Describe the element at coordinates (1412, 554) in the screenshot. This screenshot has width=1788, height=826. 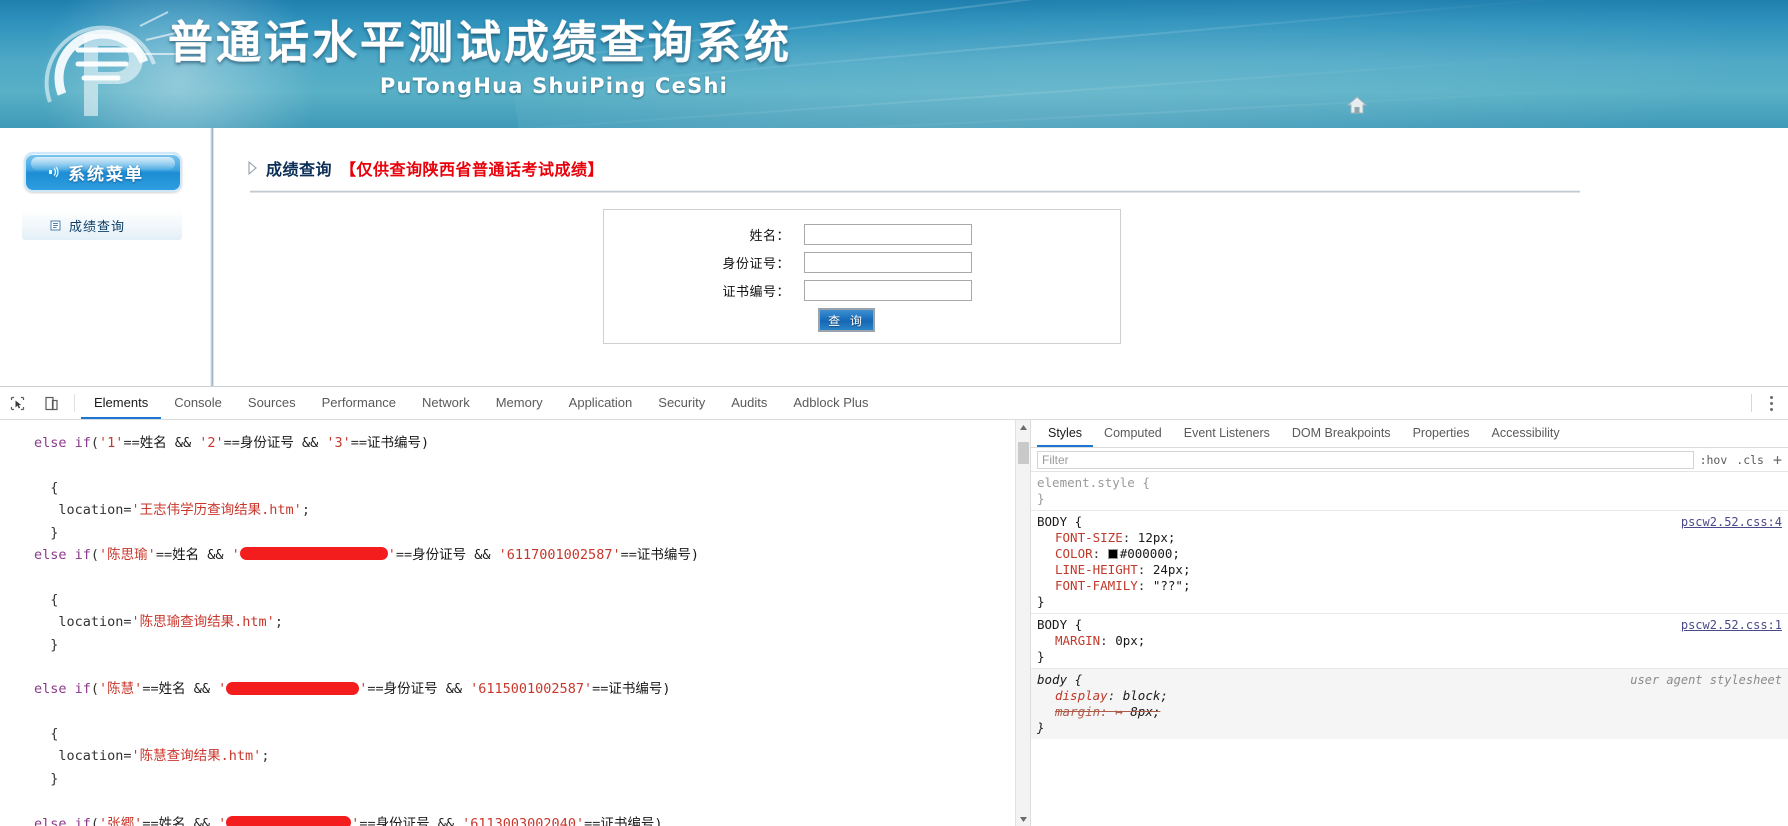
I see `css-declaration: COLOR: #000000;` at that location.